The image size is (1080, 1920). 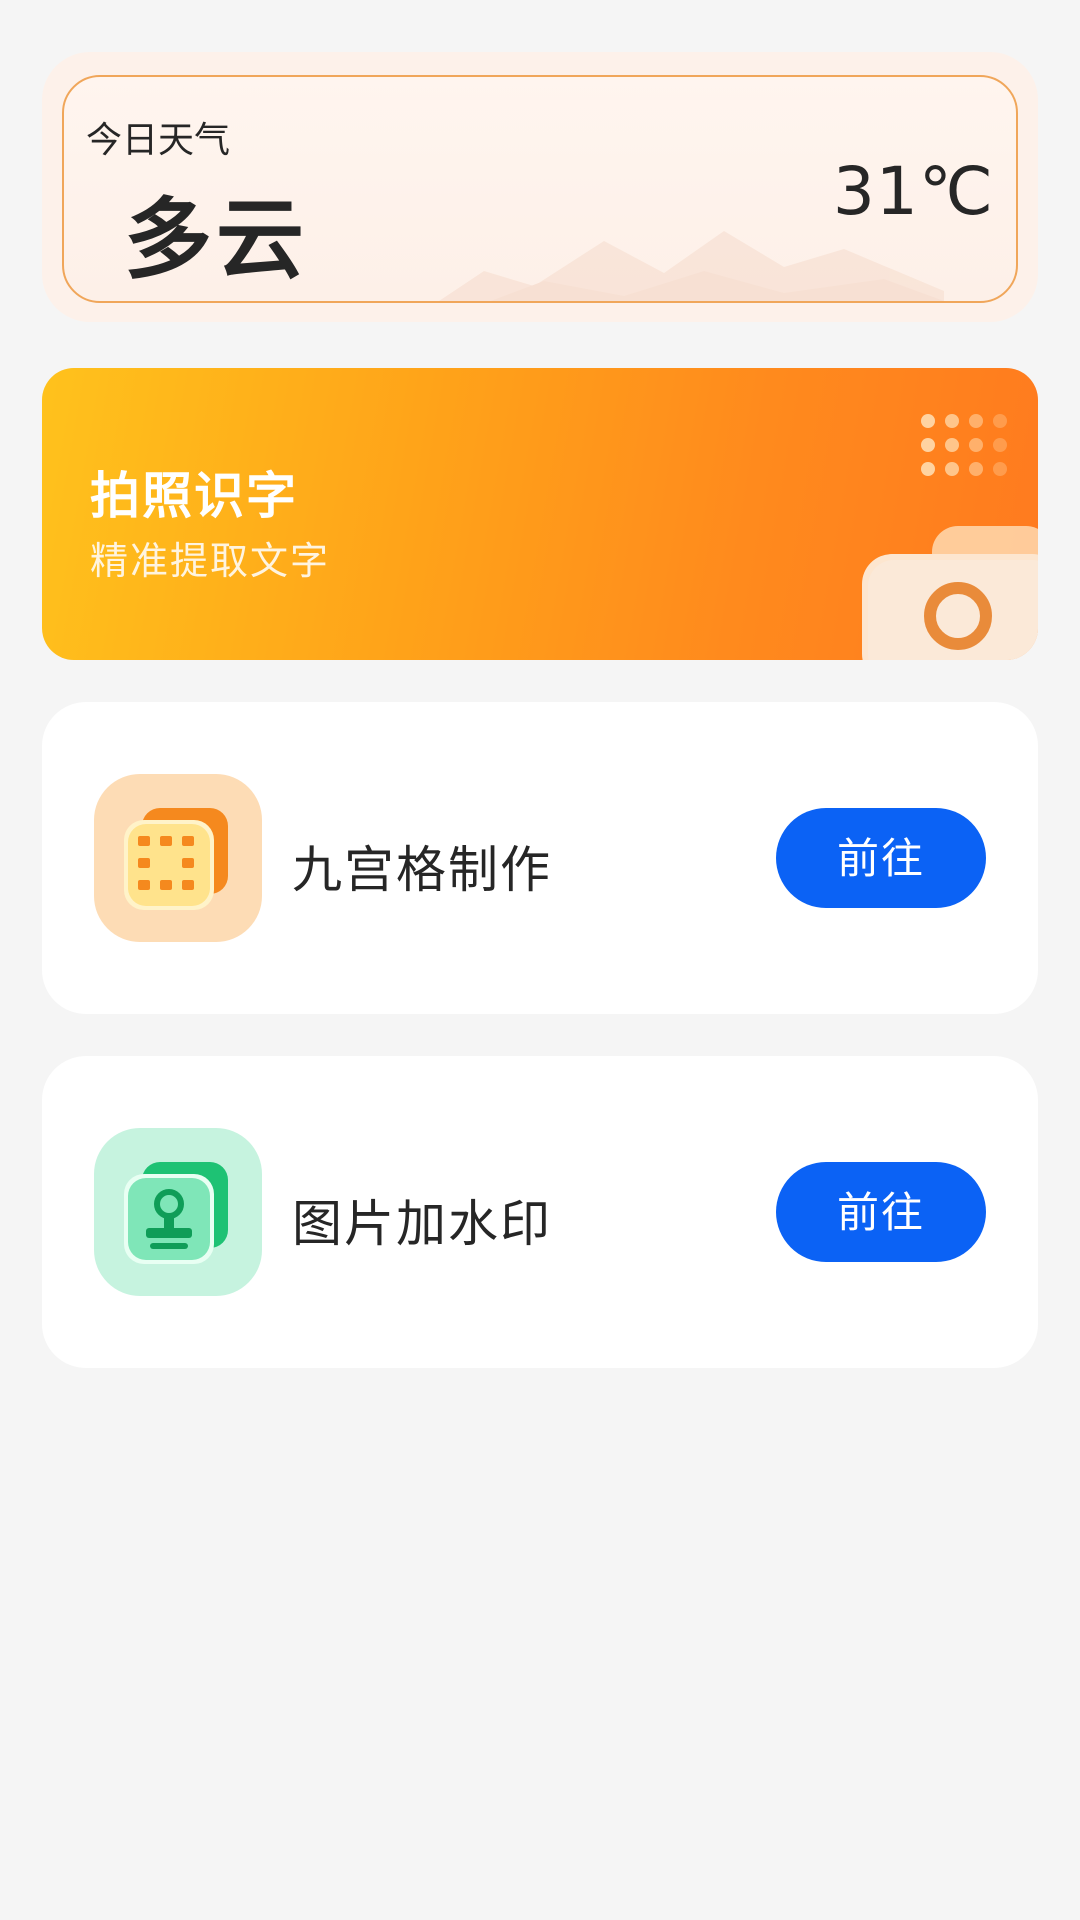 What do you see at coordinates (913, 191) in the screenshot?
I see `weather-temperature: 31℃` at bounding box center [913, 191].